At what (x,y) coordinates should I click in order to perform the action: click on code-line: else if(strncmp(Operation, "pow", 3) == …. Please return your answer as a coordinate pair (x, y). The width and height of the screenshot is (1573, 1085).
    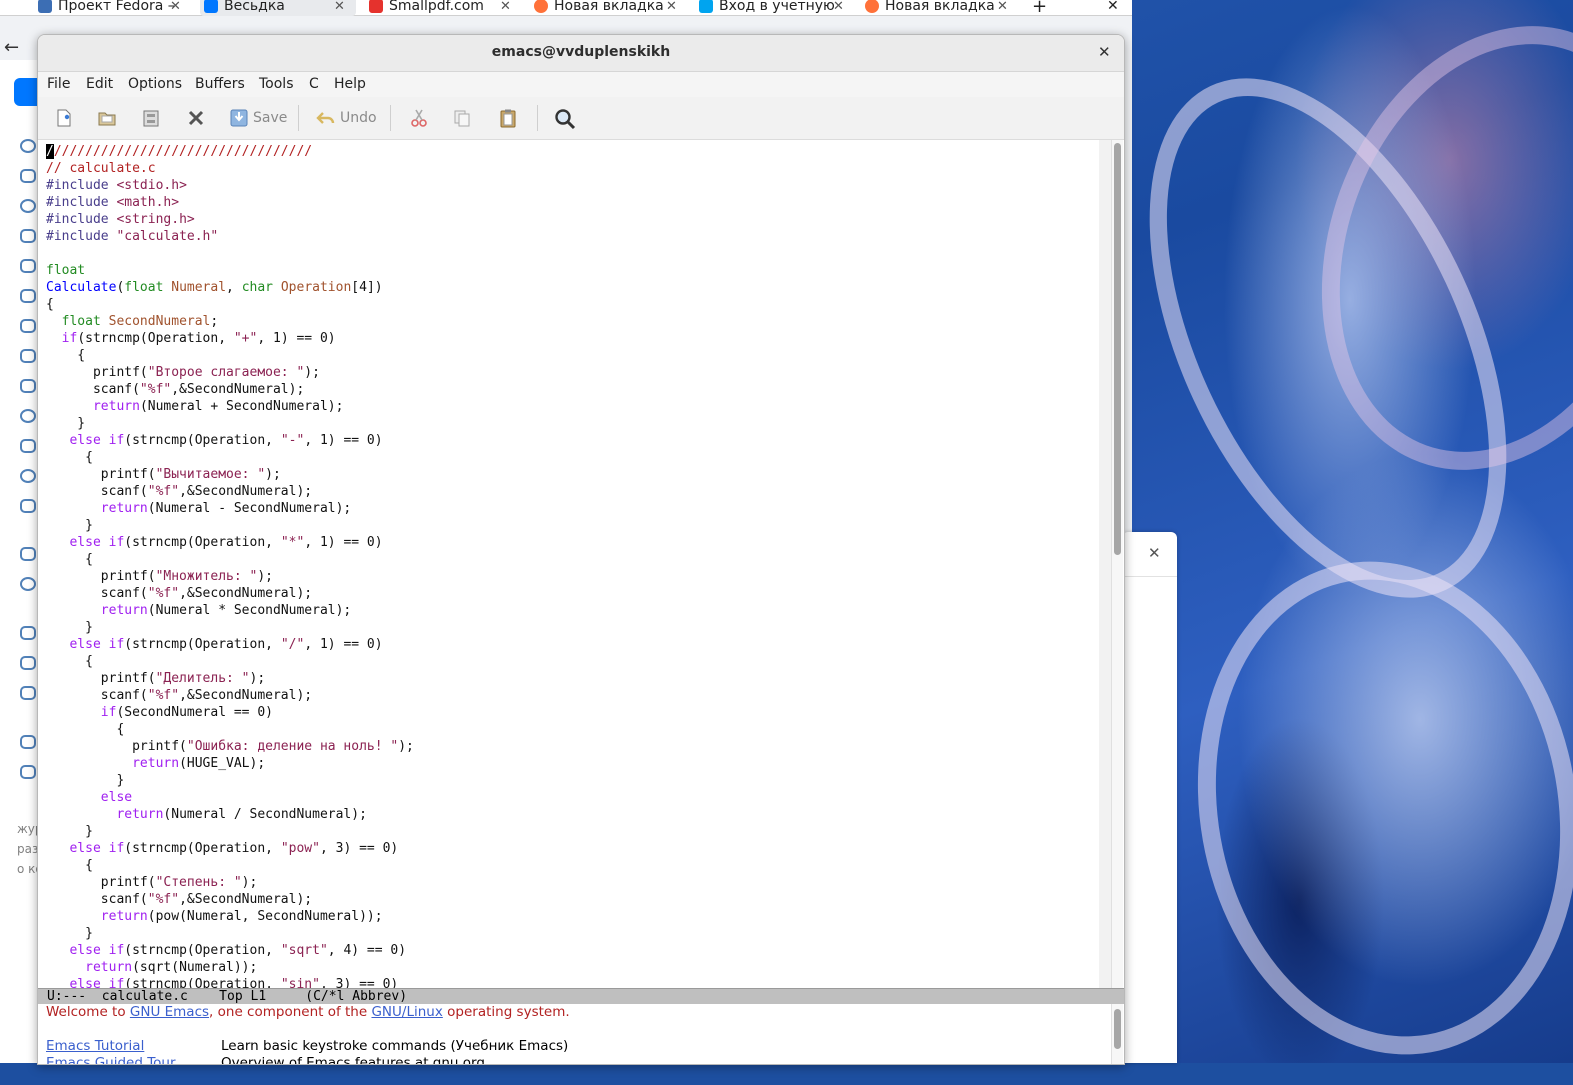
    Looking at the image, I should click on (222, 848).